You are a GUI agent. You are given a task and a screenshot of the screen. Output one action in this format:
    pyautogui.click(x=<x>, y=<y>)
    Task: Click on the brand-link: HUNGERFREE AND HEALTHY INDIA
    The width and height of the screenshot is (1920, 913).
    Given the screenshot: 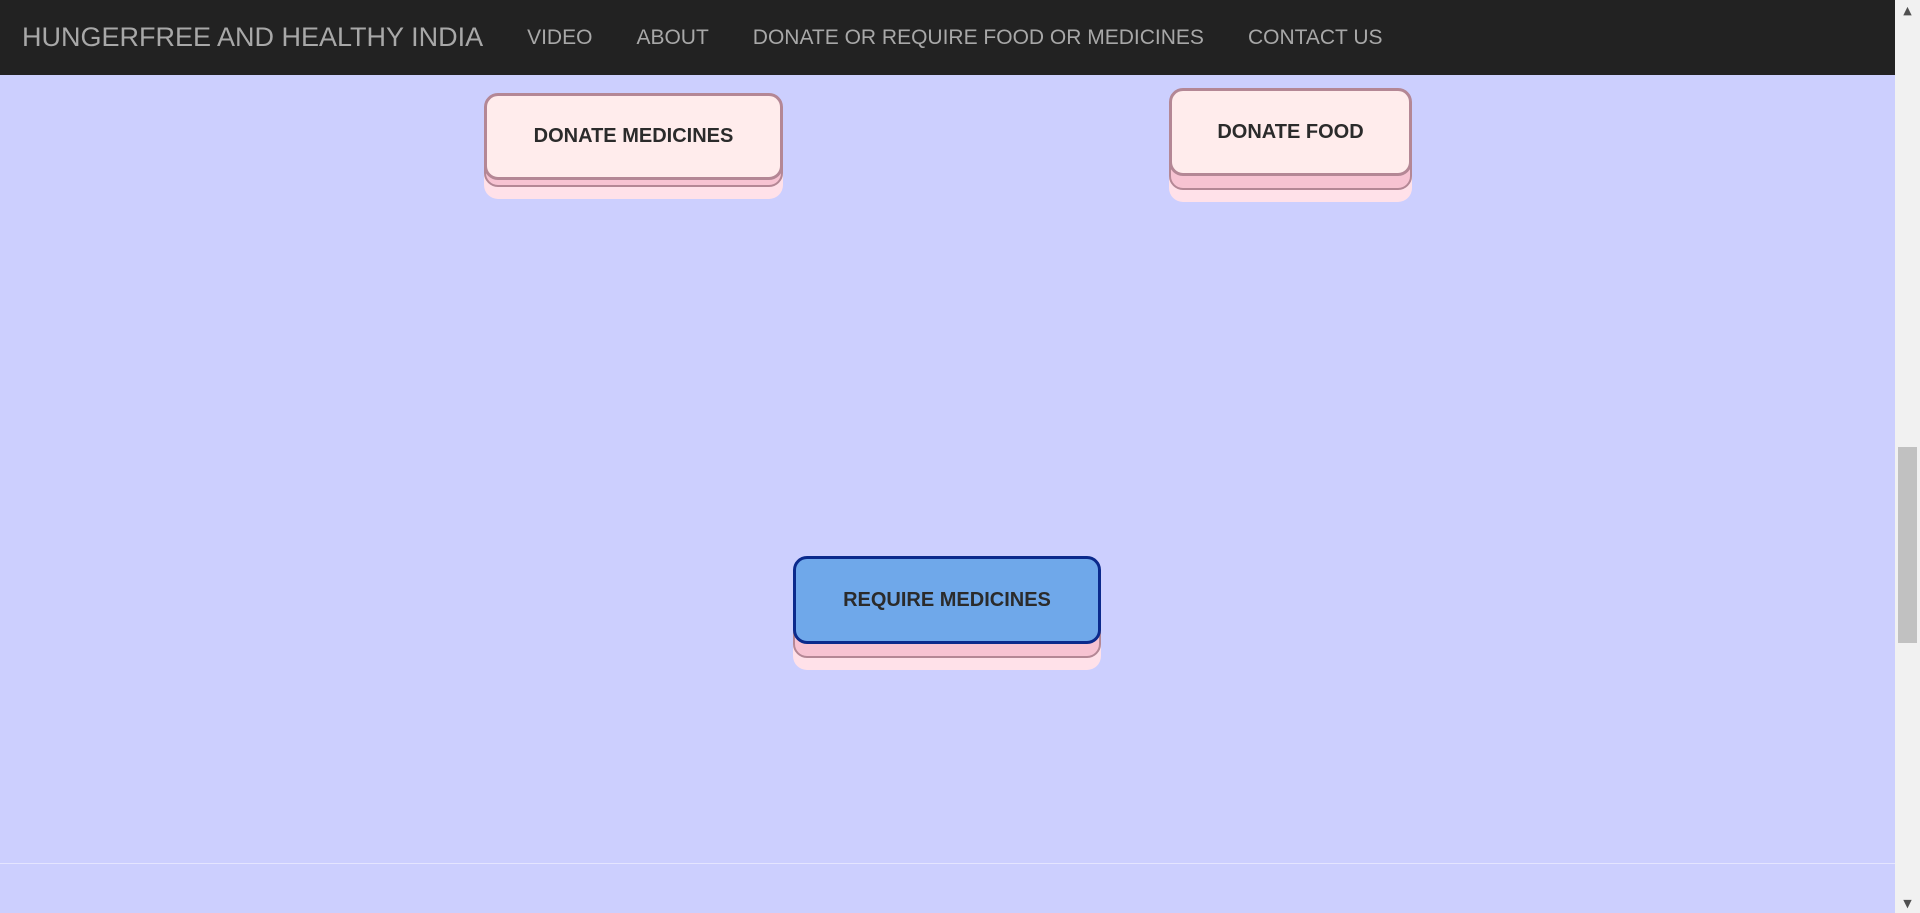 What is the action you would take?
    pyautogui.click(x=252, y=37)
    